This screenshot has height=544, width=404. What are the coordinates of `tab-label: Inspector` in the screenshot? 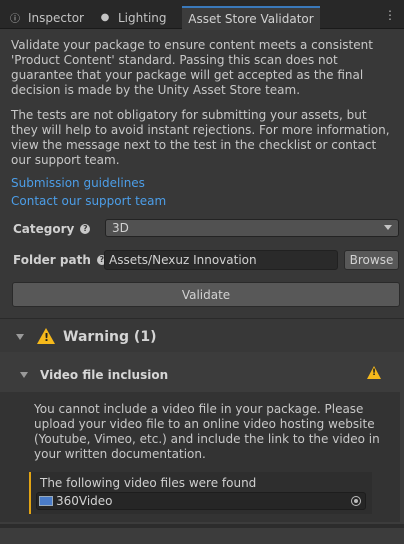 It's located at (56, 17).